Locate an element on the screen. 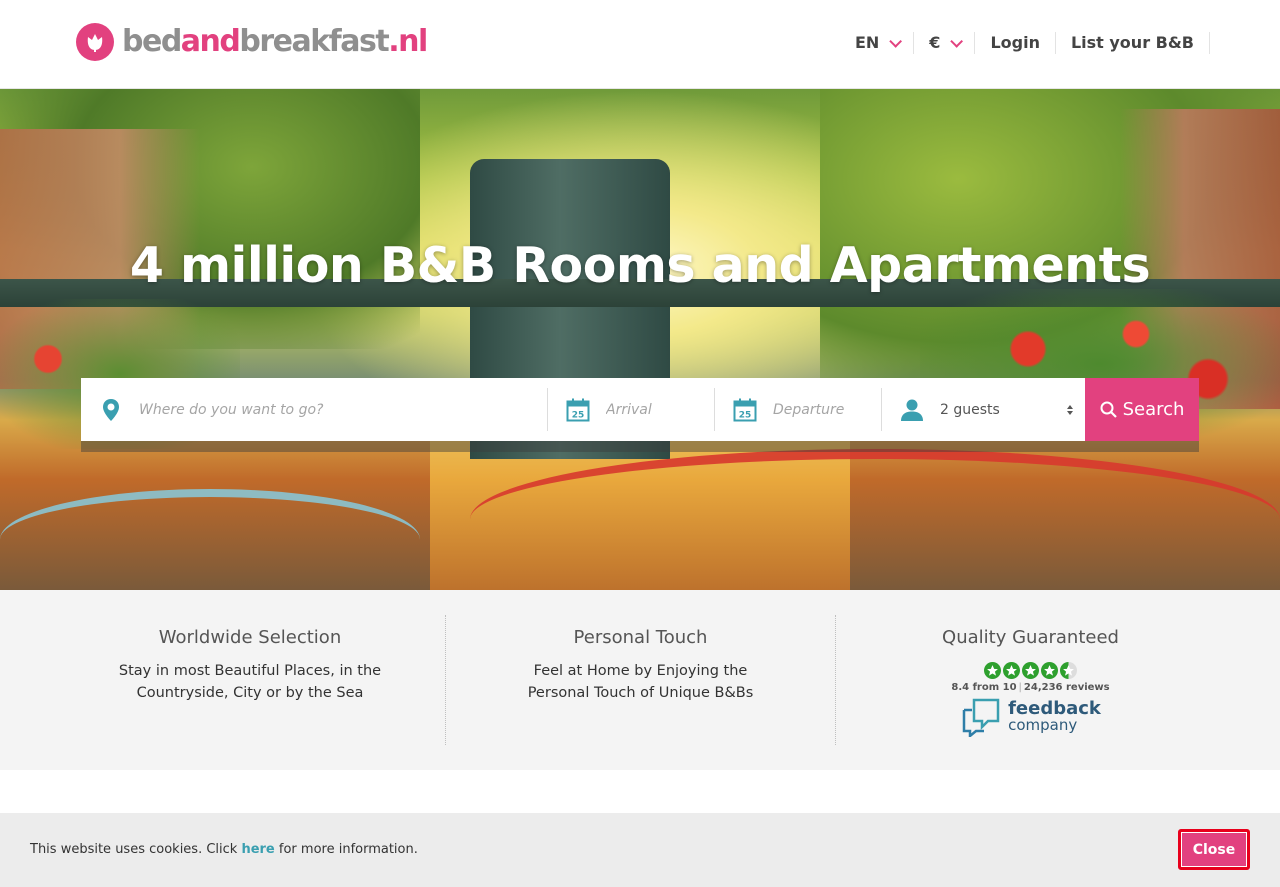 The image size is (1280, 887). feedback-company-line1: feedback is located at coordinates (1054, 708).